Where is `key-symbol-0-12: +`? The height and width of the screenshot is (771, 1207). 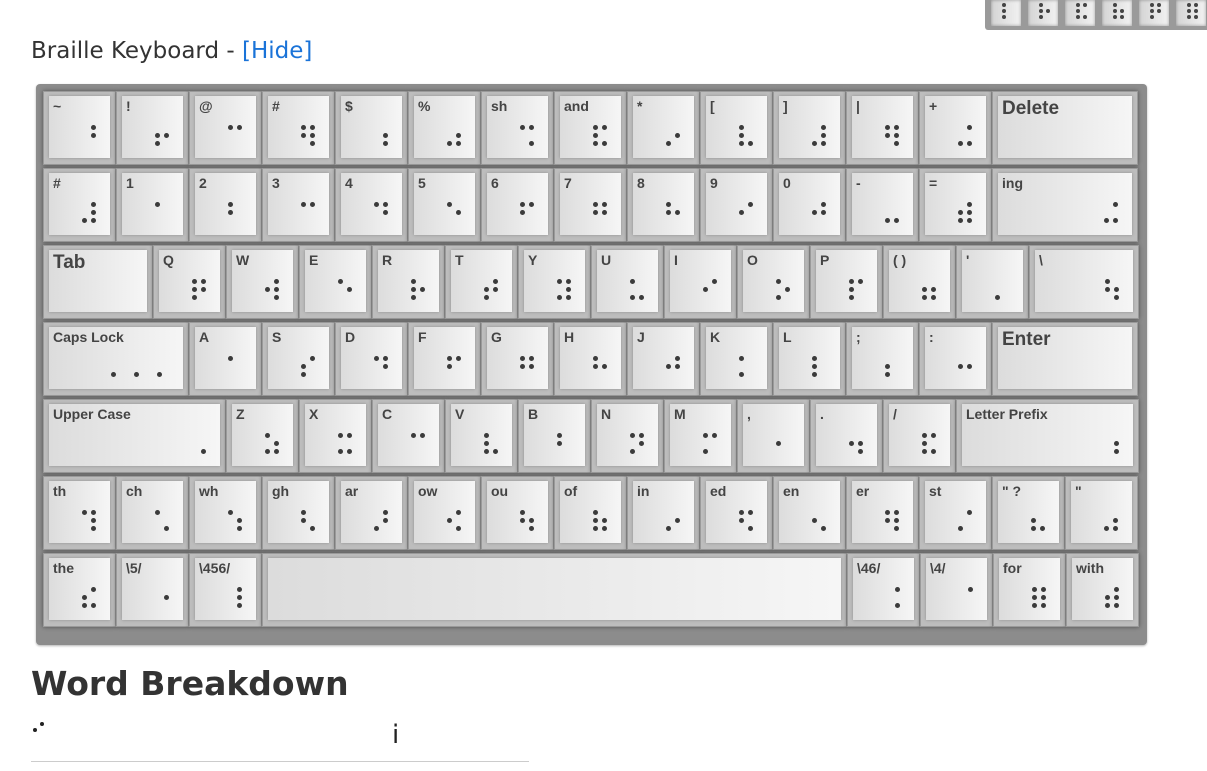 key-symbol-0-12: + is located at coordinates (955, 128).